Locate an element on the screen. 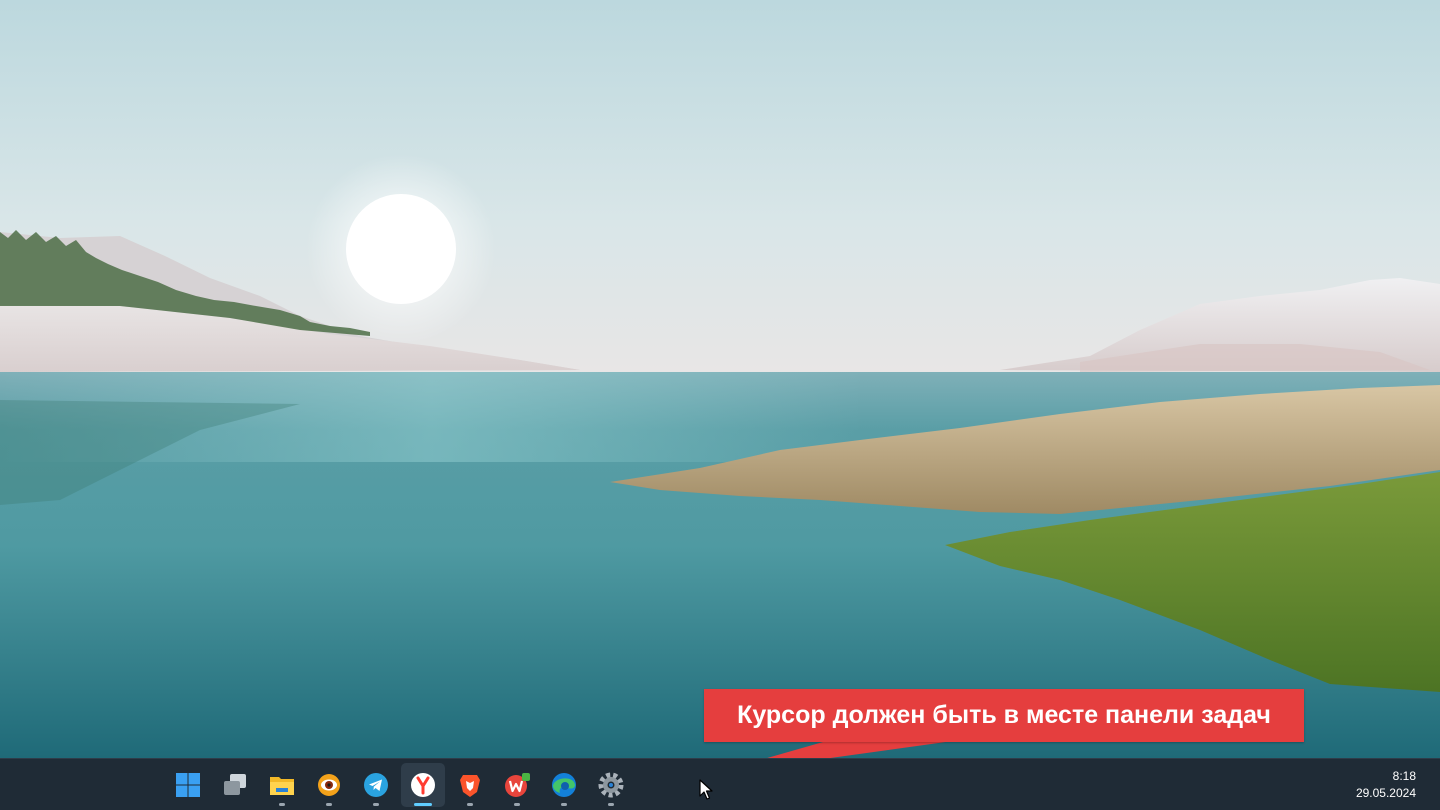 The height and width of the screenshot is (810, 1440). start-button is located at coordinates (188, 785).